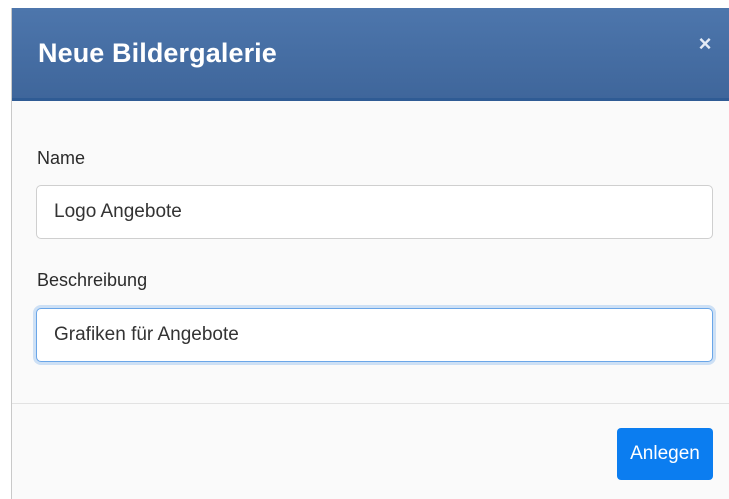 This screenshot has width=729, height=499. Describe the element at coordinates (364, 4) in the screenshot. I see `background-page-strip` at that location.